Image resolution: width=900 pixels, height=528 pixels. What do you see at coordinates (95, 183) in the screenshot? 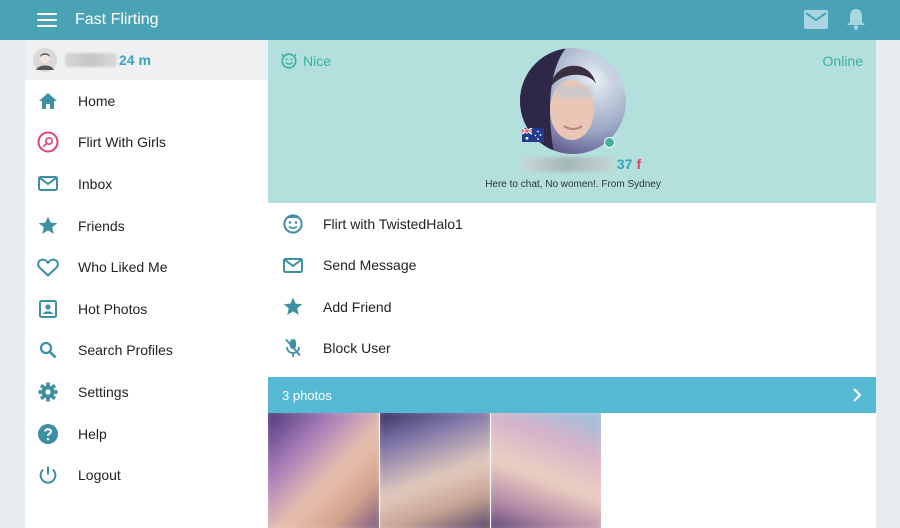
I see `sidebar-item-label: Inbox` at bounding box center [95, 183].